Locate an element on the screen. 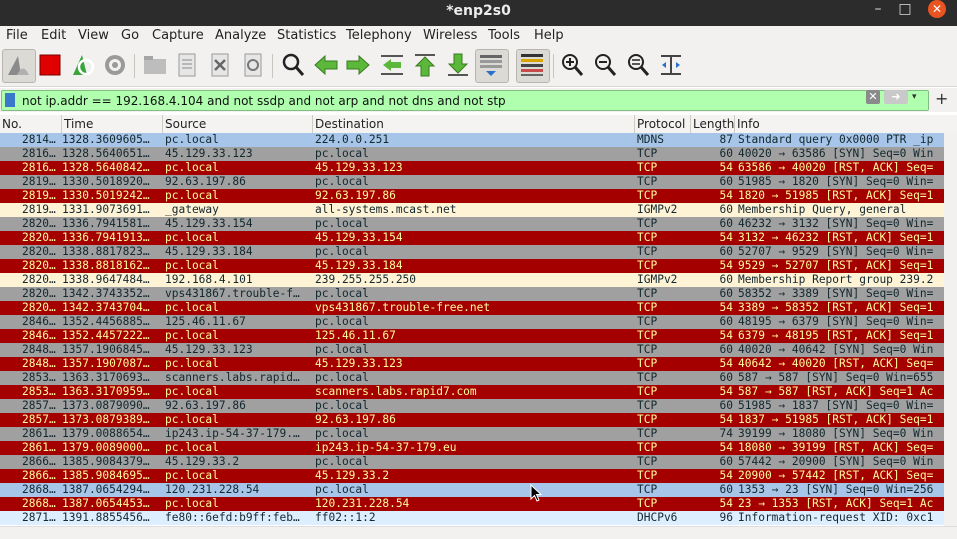 The width and height of the screenshot is (957, 539). resize-columns-icon is located at coordinates (671, 65).